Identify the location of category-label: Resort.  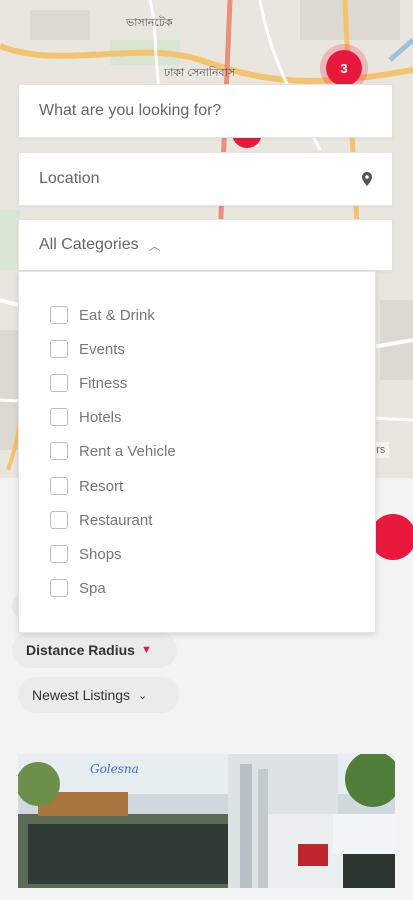
(101, 486).